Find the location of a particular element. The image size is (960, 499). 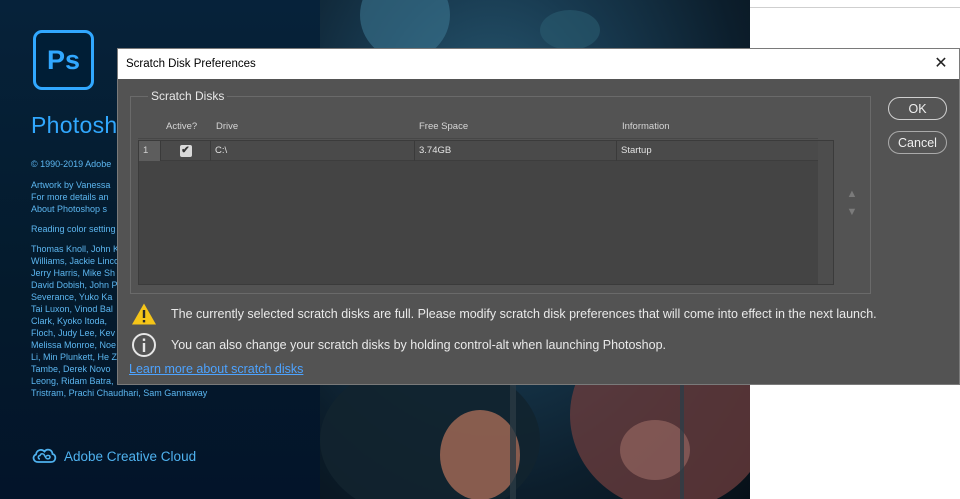

ok-button: OK is located at coordinates (917, 108).